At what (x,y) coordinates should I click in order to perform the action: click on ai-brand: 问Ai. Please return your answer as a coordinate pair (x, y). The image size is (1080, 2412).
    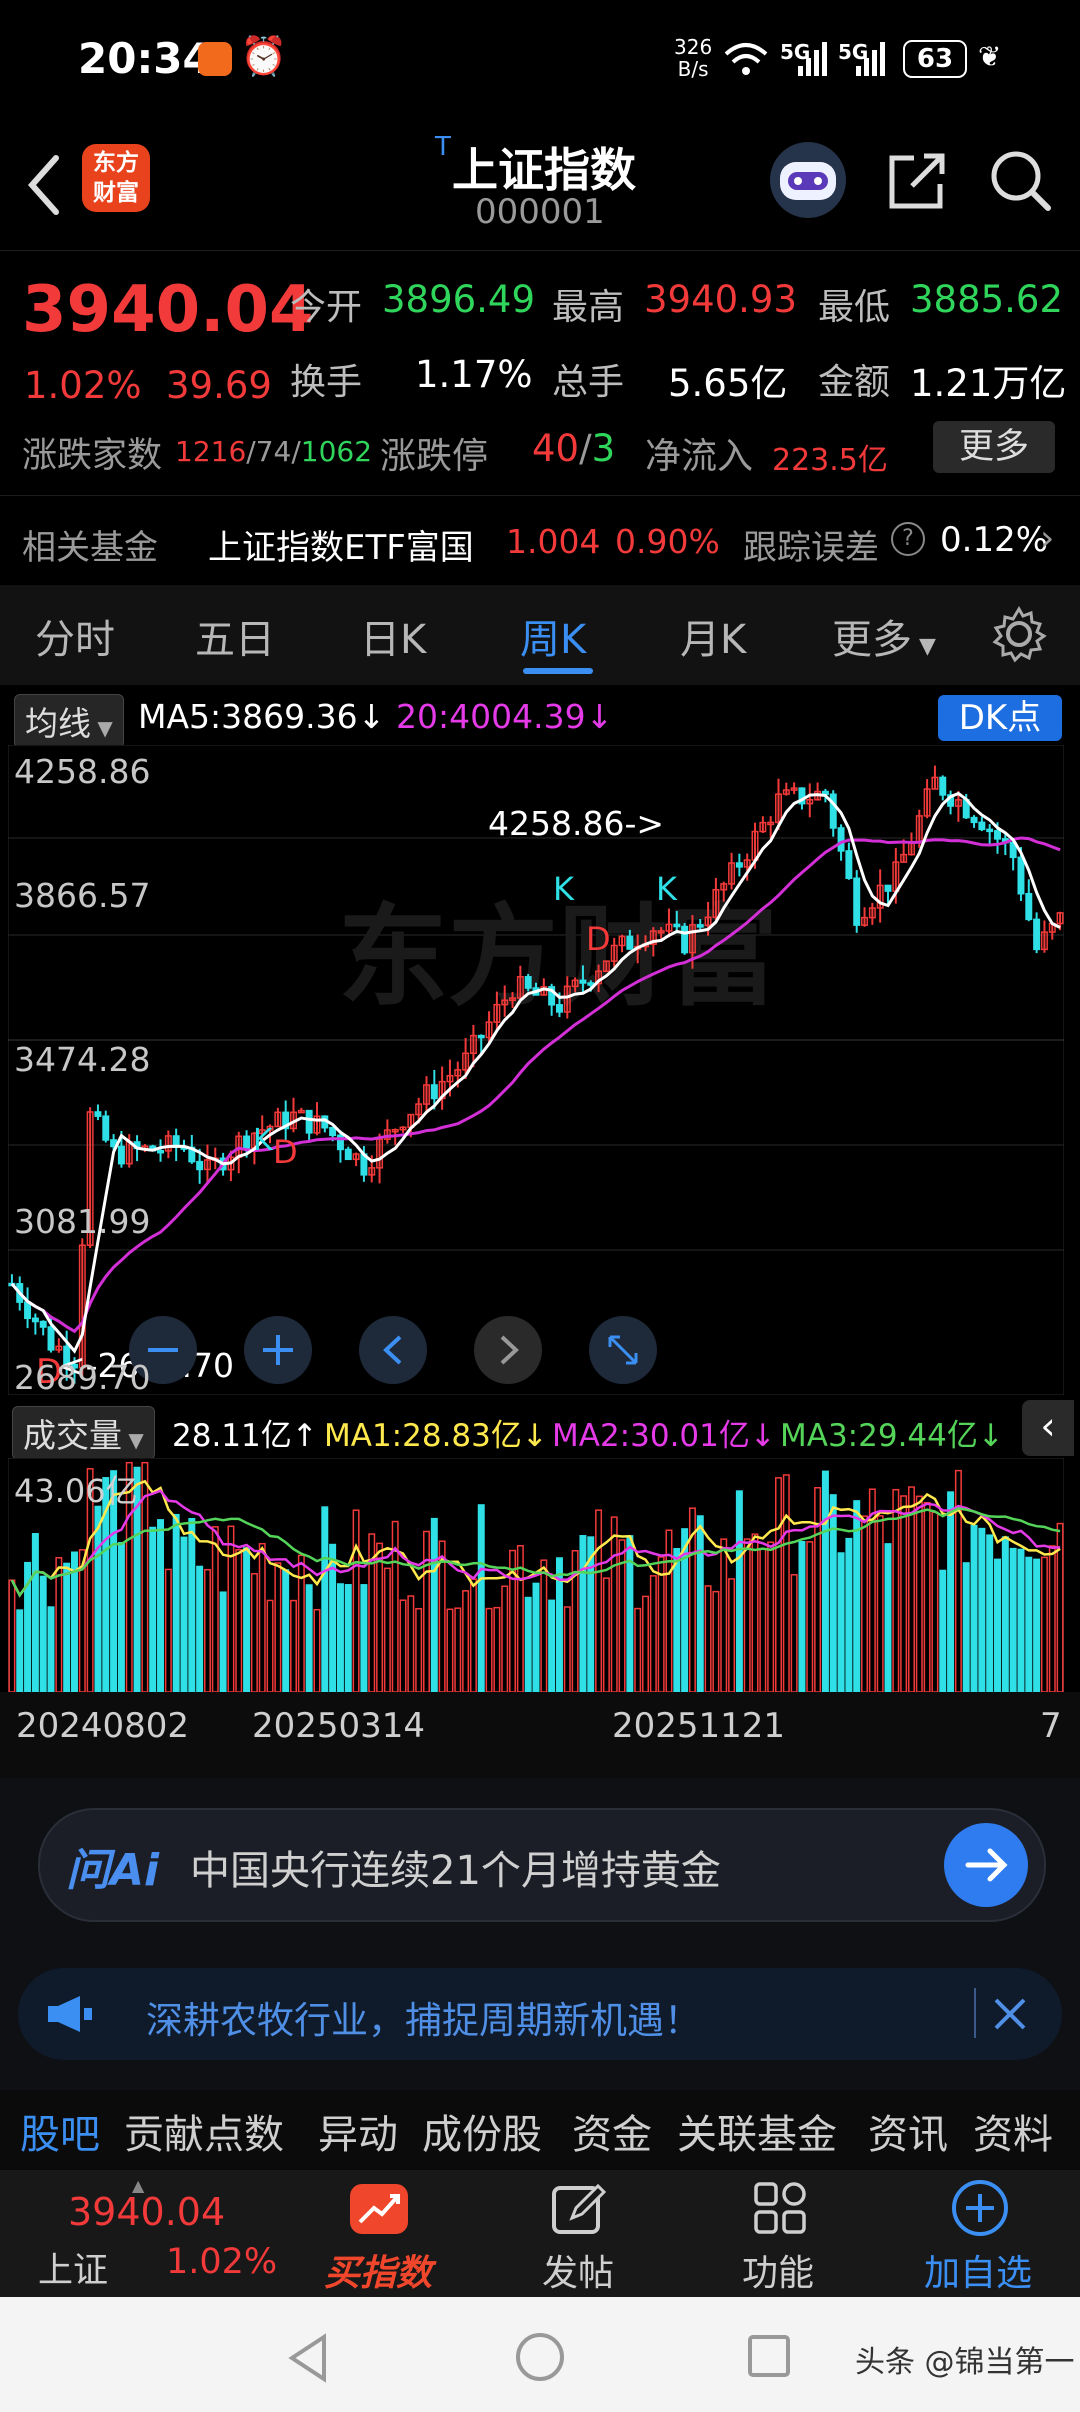
    Looking at the image, I should click on (113, 1870).